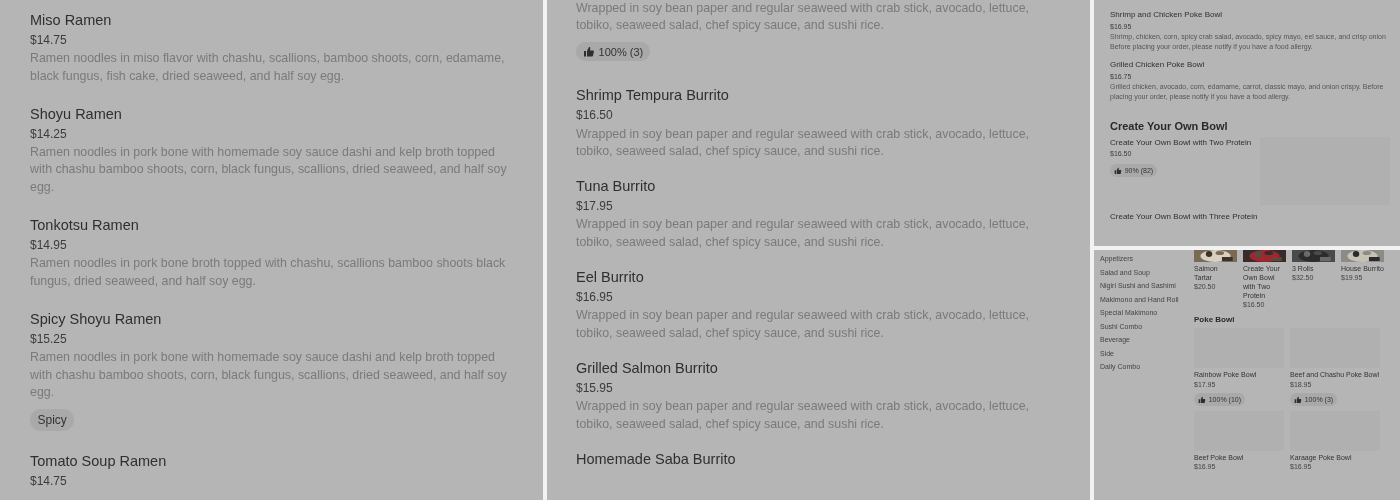 Image resolution: width=1400 pixels, height=500 pixels. What do you see at coordinates (1184, 216) in the screenshot?
I see `item-title: Create Your Own Bowl with Three Protein` at bounding box center [1184, 216].